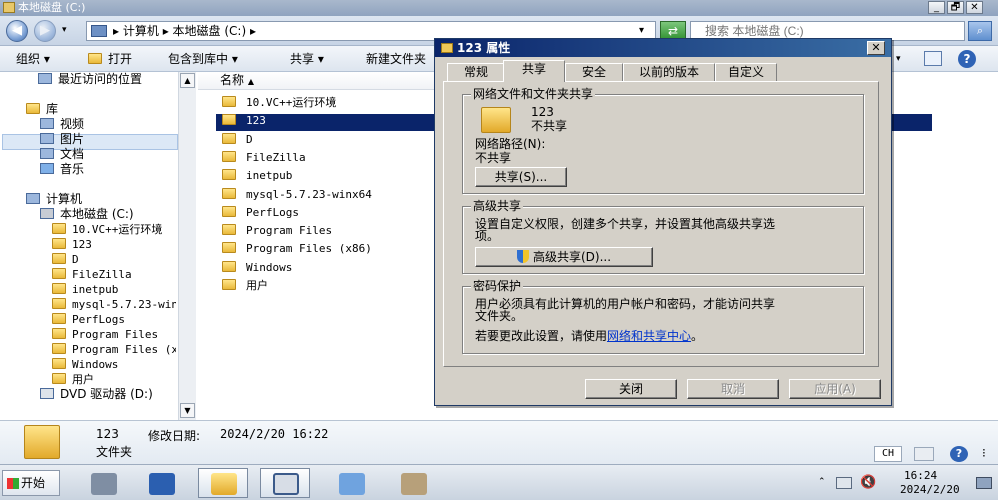  I want to click on nav-subfolder-item: inetpub, so click(114, 289).